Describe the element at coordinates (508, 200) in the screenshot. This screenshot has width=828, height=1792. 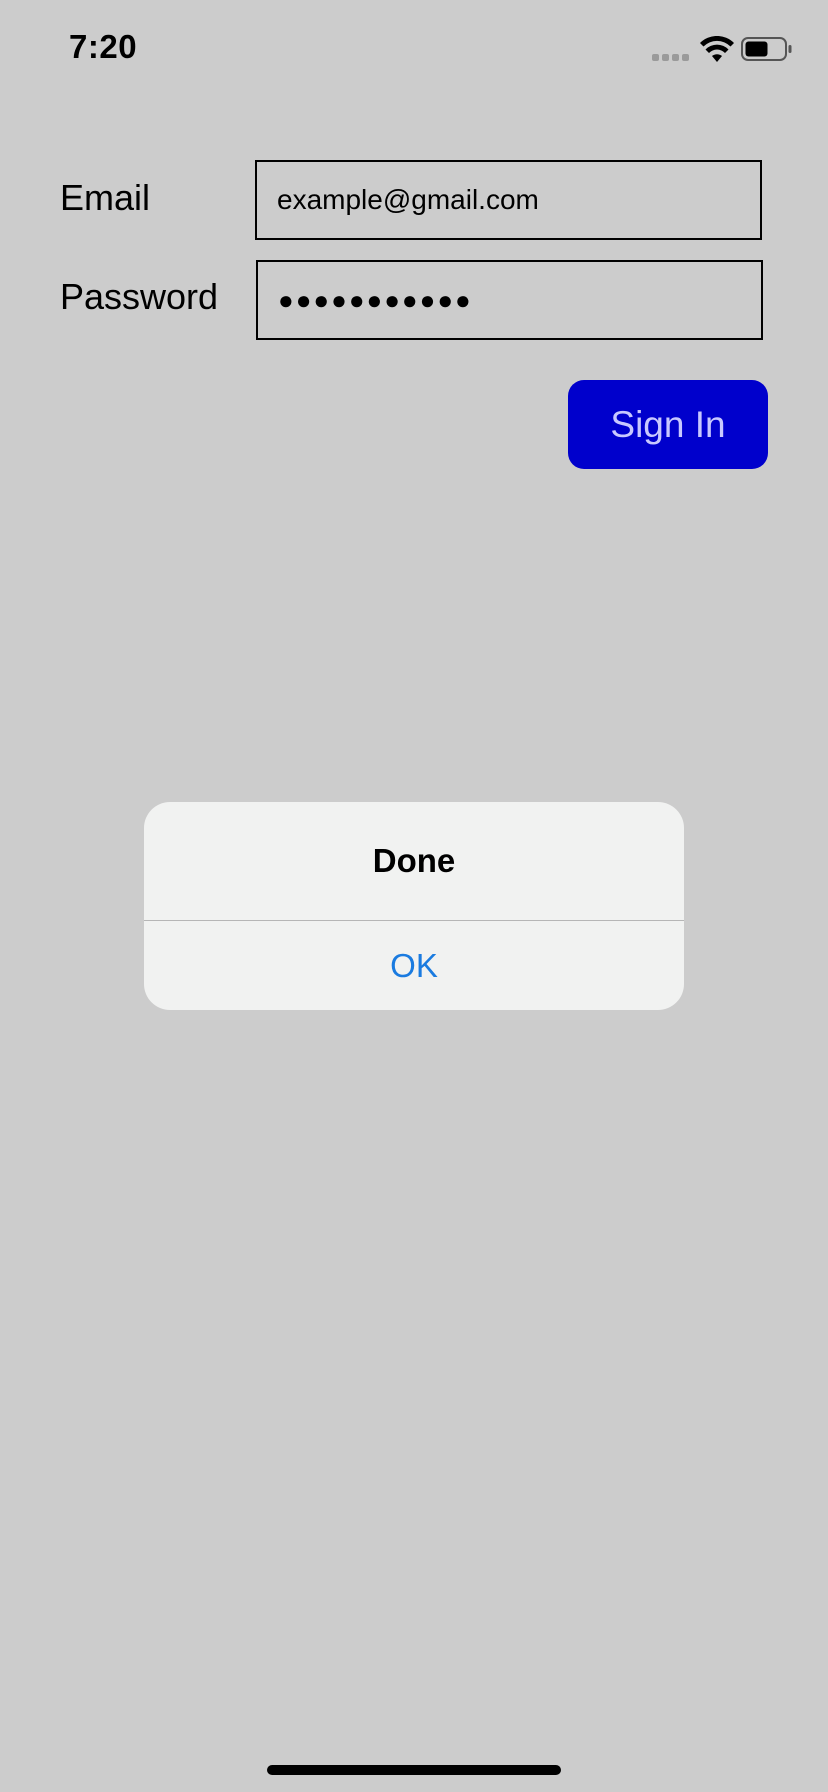
I see `email-field: example@gmail.com` at that location.